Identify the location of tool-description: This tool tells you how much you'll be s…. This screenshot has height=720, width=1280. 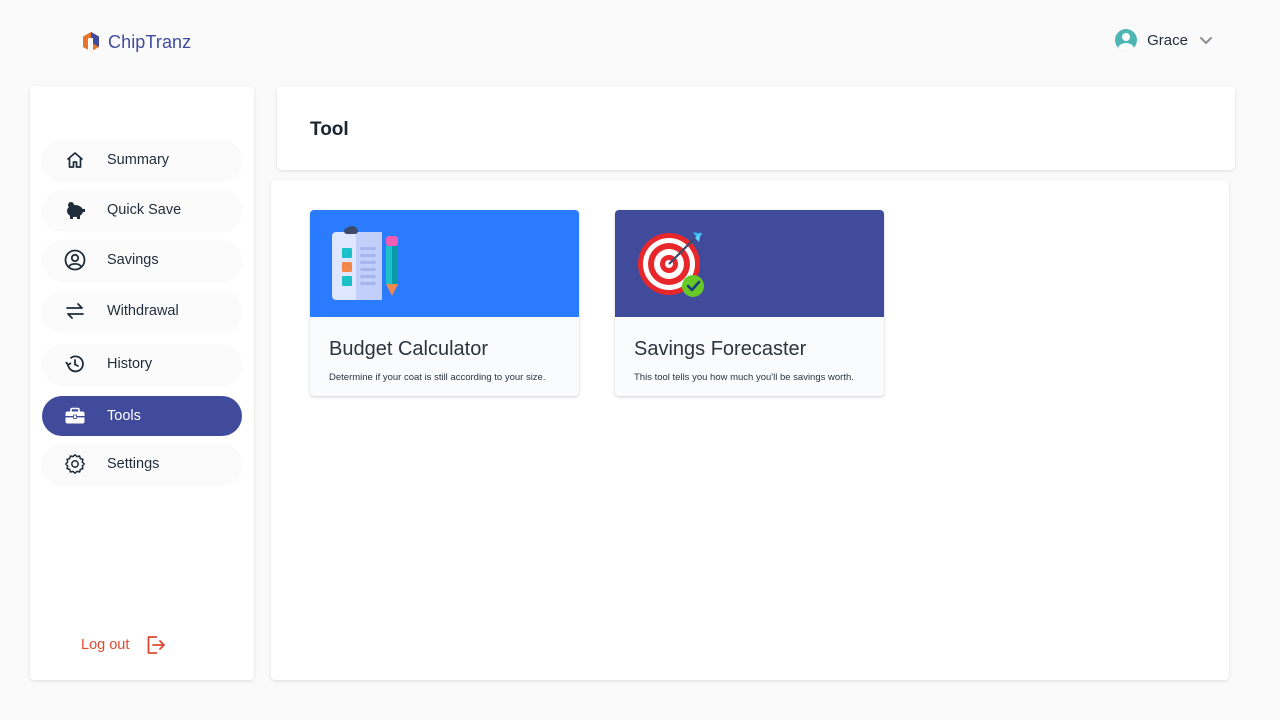
(744, 377).